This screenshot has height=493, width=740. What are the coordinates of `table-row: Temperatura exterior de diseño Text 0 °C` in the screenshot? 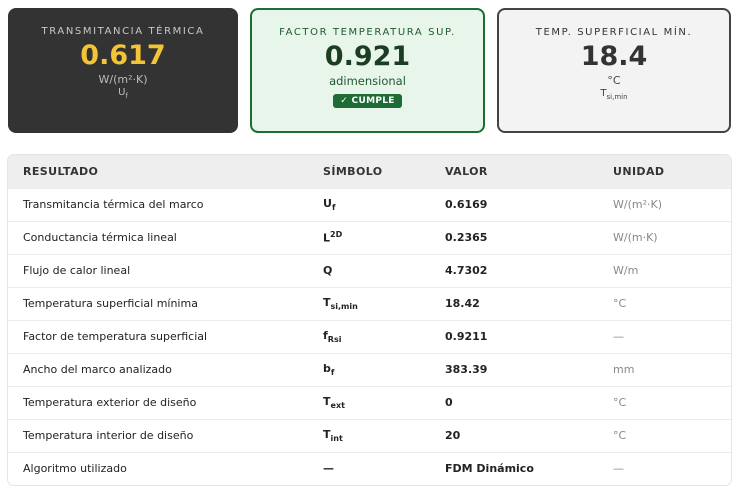 It's located at (369, 402).